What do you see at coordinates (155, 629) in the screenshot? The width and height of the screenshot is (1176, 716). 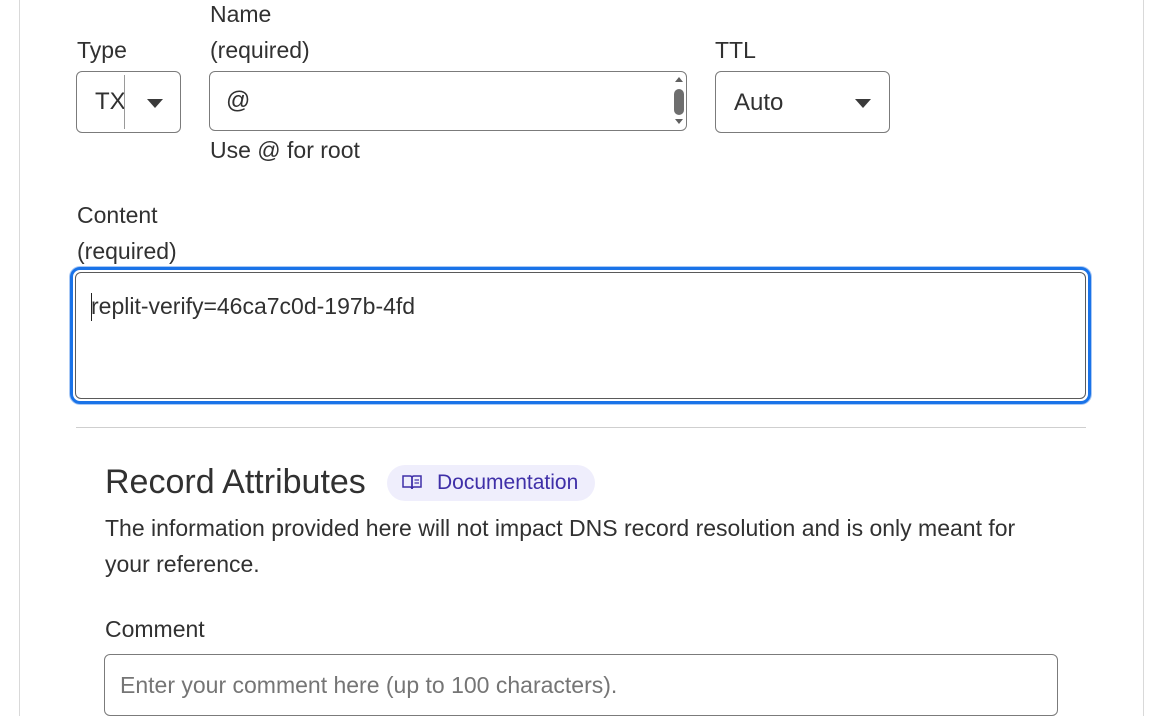 I see `comment-label: Comment` at bounding box center [155, 629].